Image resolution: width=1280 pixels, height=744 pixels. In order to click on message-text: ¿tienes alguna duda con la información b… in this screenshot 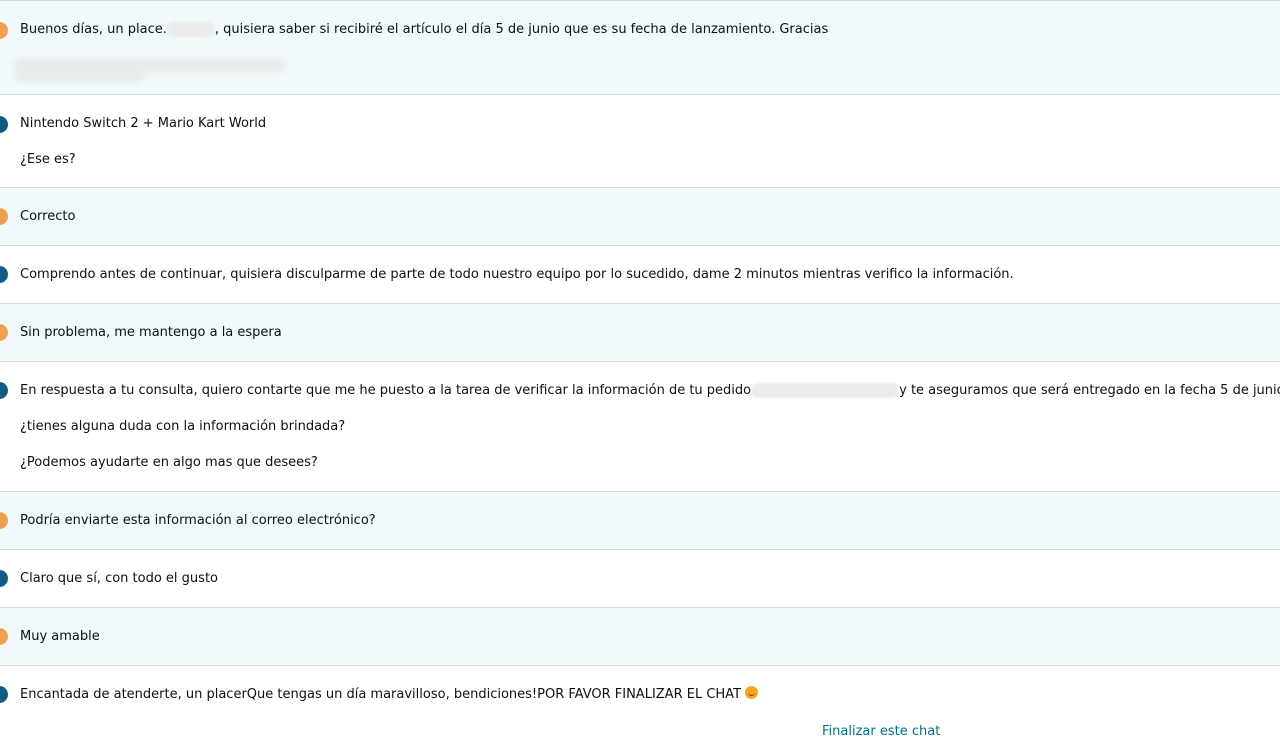, I will do `click(183, 426)`.